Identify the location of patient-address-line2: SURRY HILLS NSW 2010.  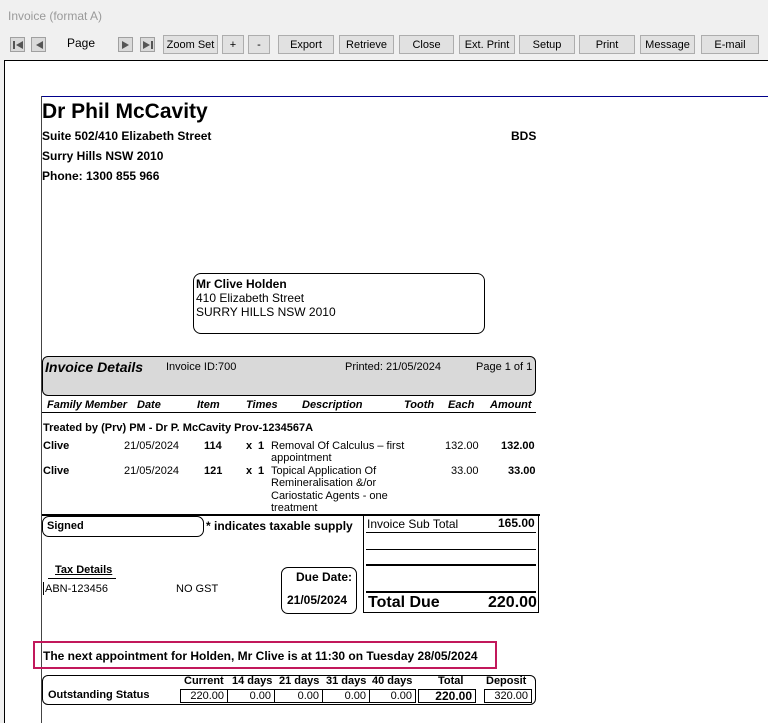
(266, 312).